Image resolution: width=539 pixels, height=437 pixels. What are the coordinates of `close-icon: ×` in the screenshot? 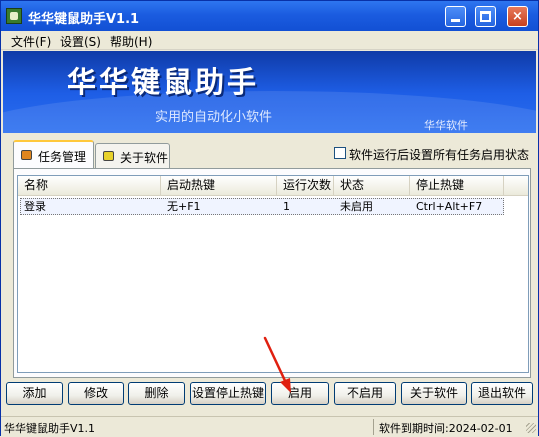 It's located at (517, 16).